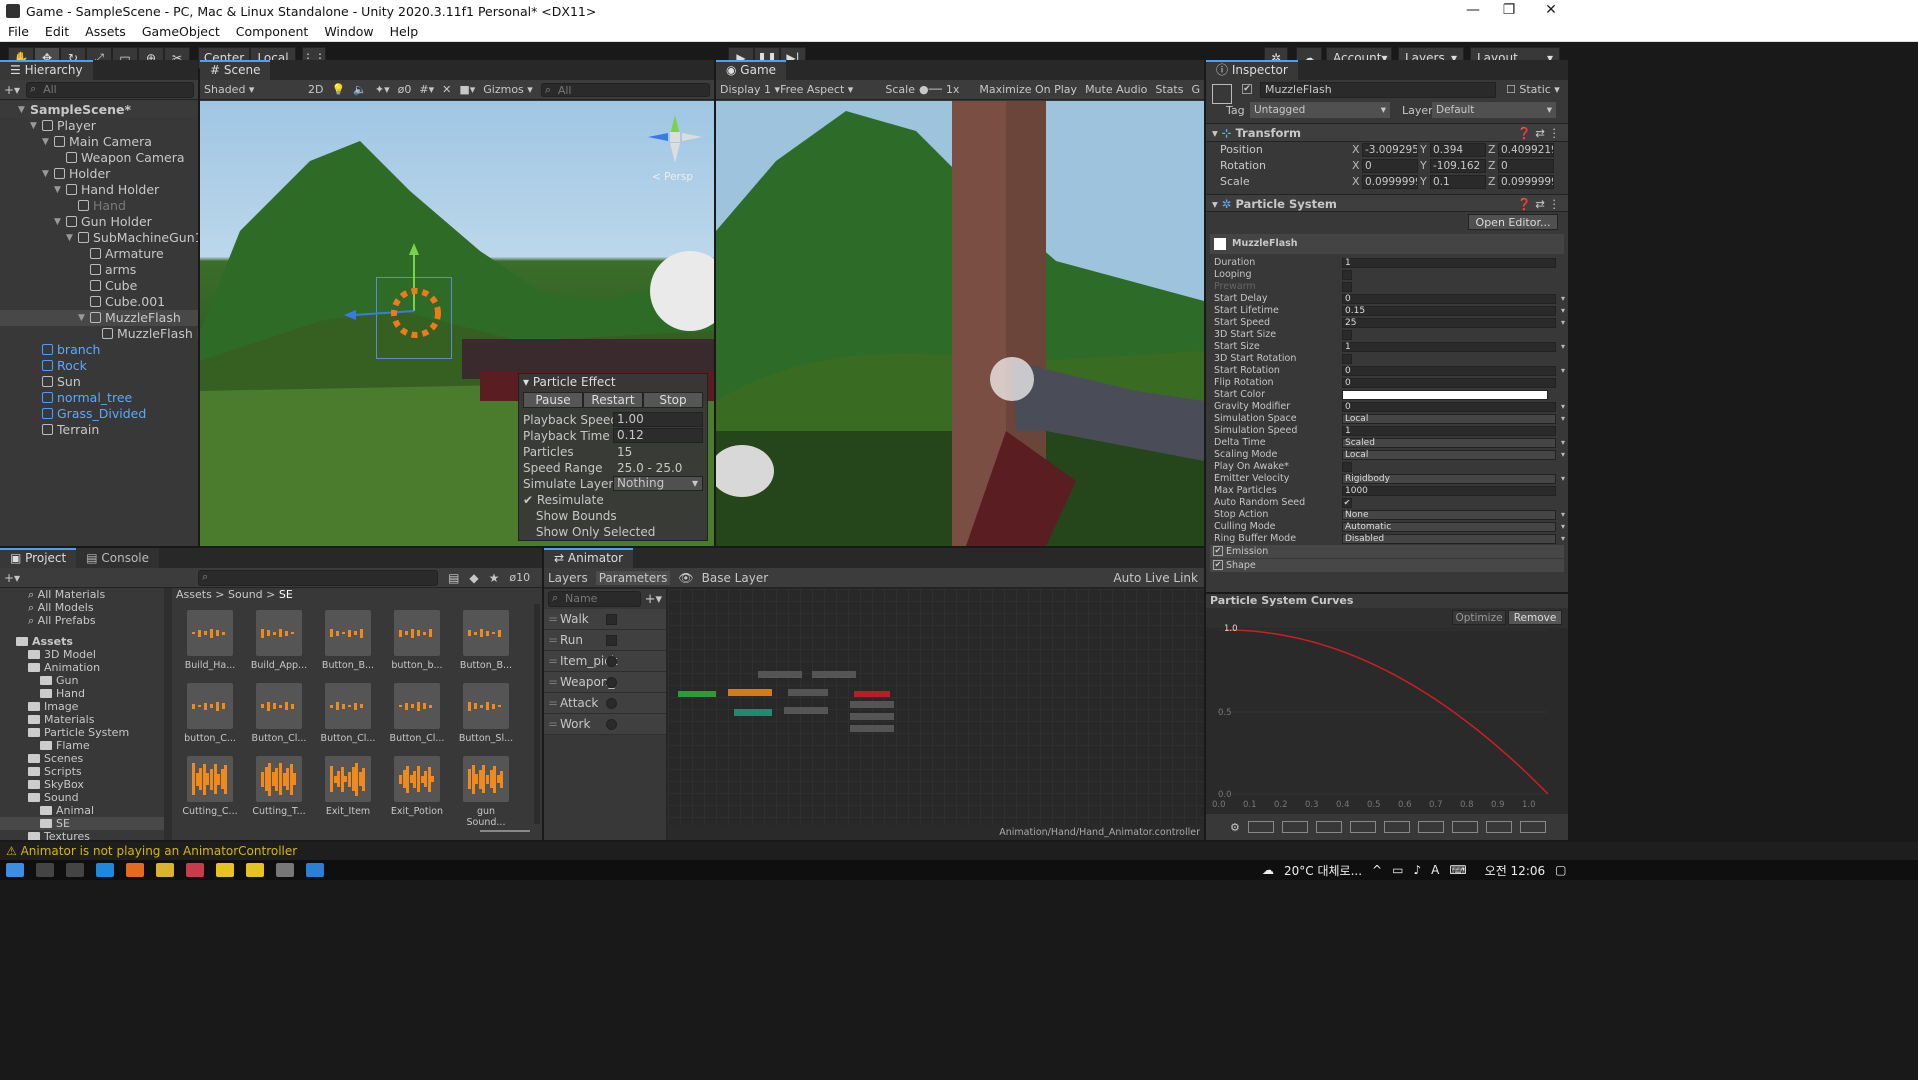  I want to click on ps-field-checkbox, so click(1347, 467).